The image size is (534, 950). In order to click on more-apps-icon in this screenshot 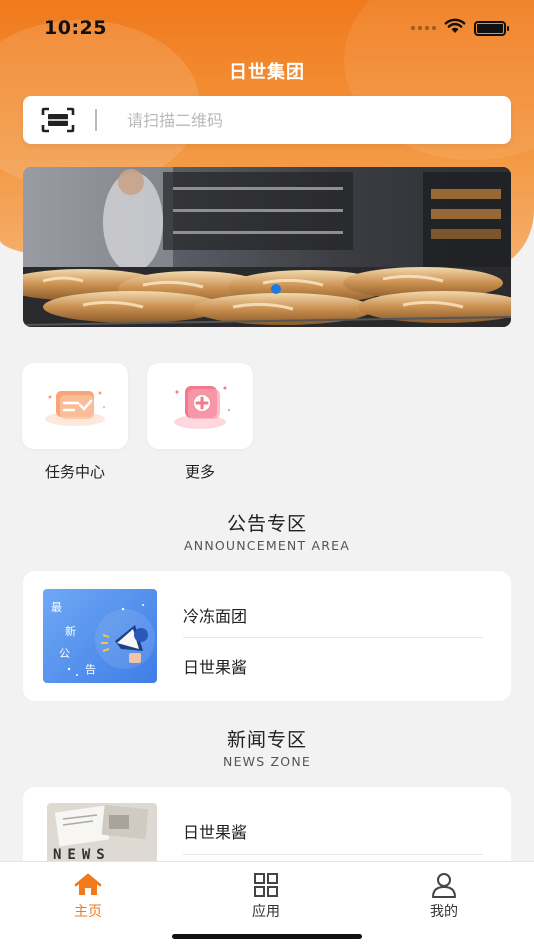, I will do `click(200, 406)`.